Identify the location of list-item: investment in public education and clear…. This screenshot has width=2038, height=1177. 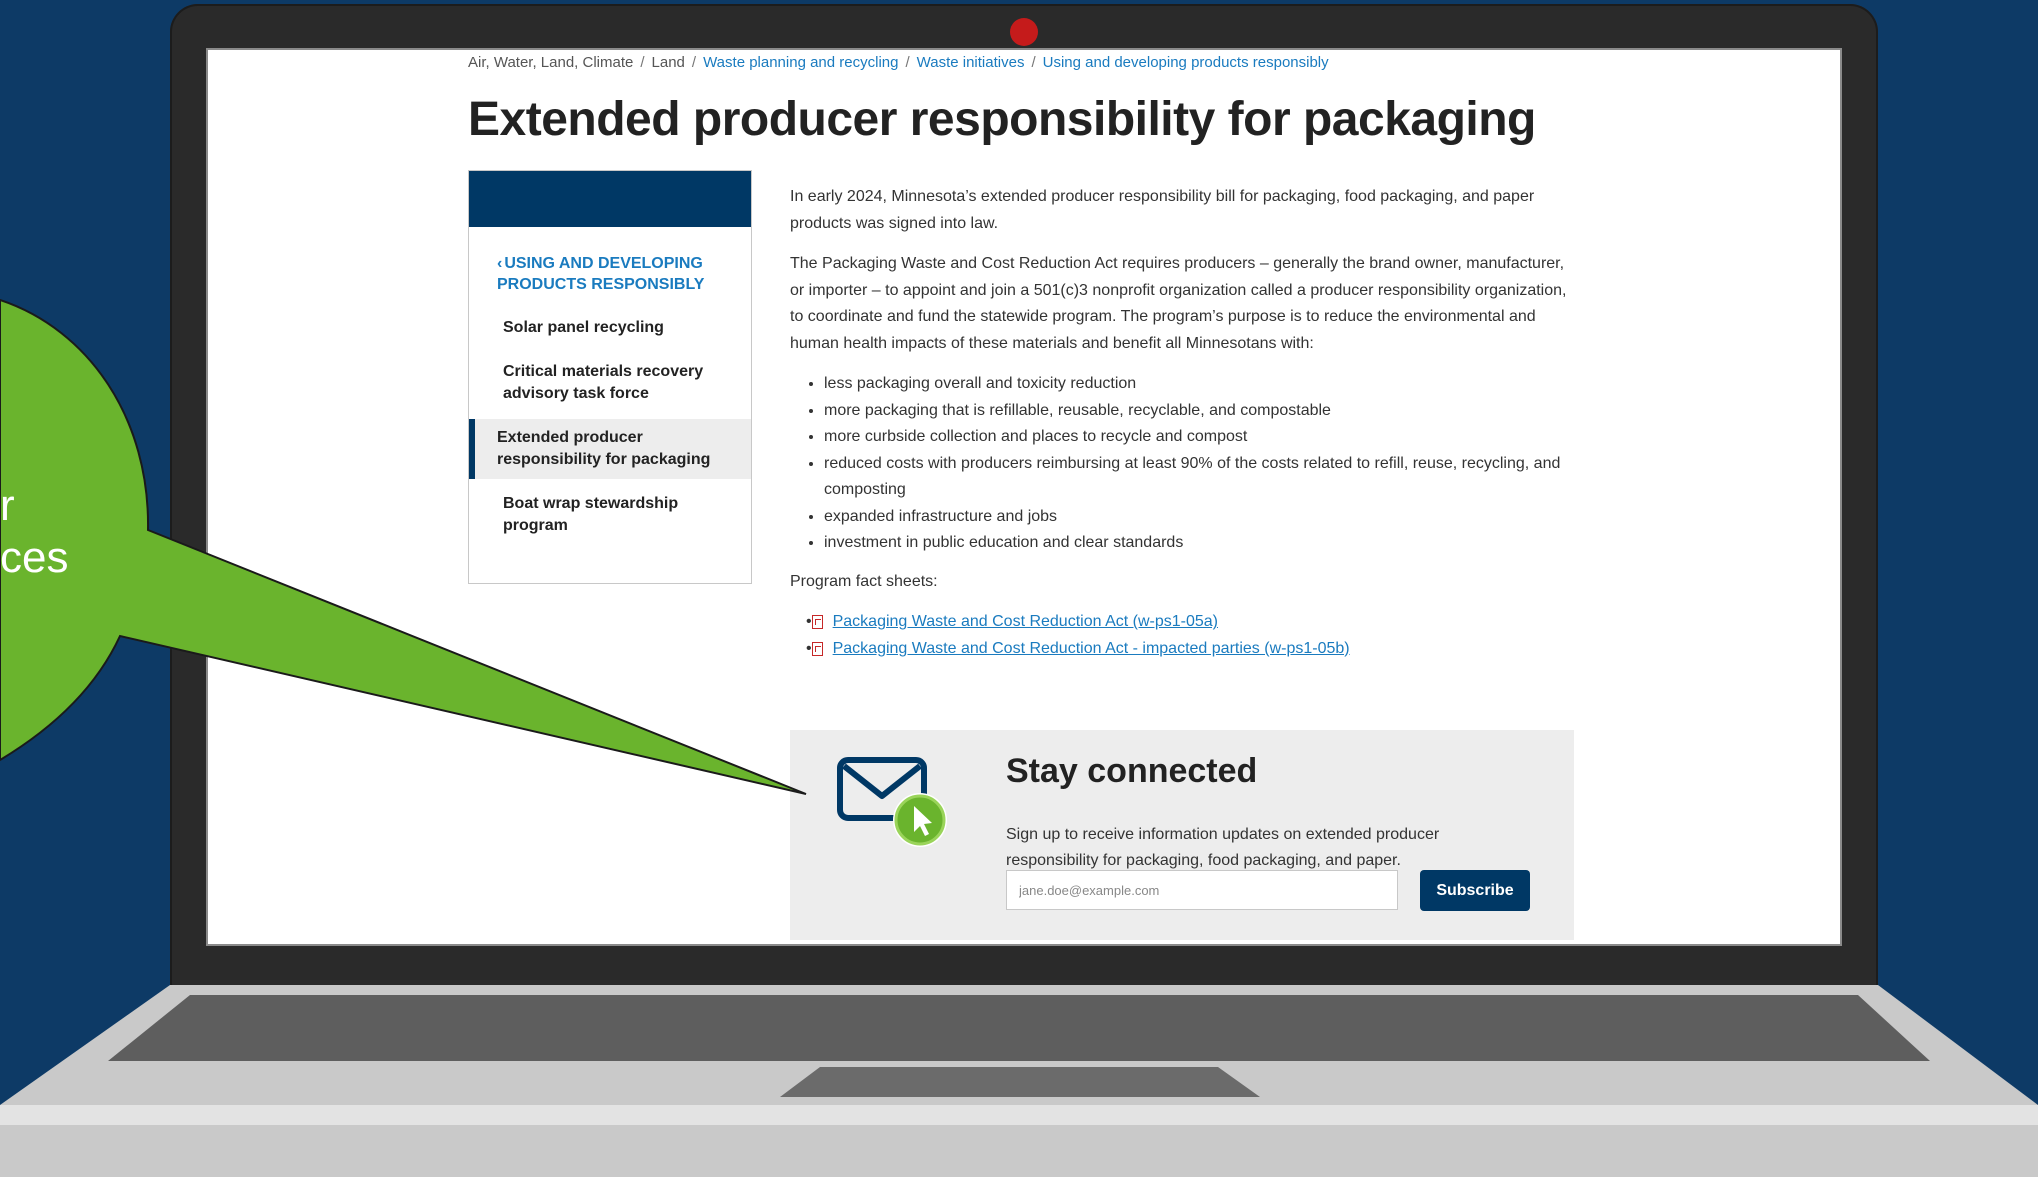
(1202, 543).